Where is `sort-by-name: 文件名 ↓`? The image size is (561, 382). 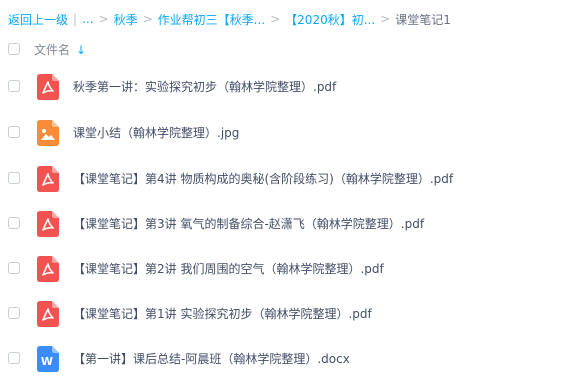 sort-by-name: 文件名 ↓ is located at coordinates (60, 49).